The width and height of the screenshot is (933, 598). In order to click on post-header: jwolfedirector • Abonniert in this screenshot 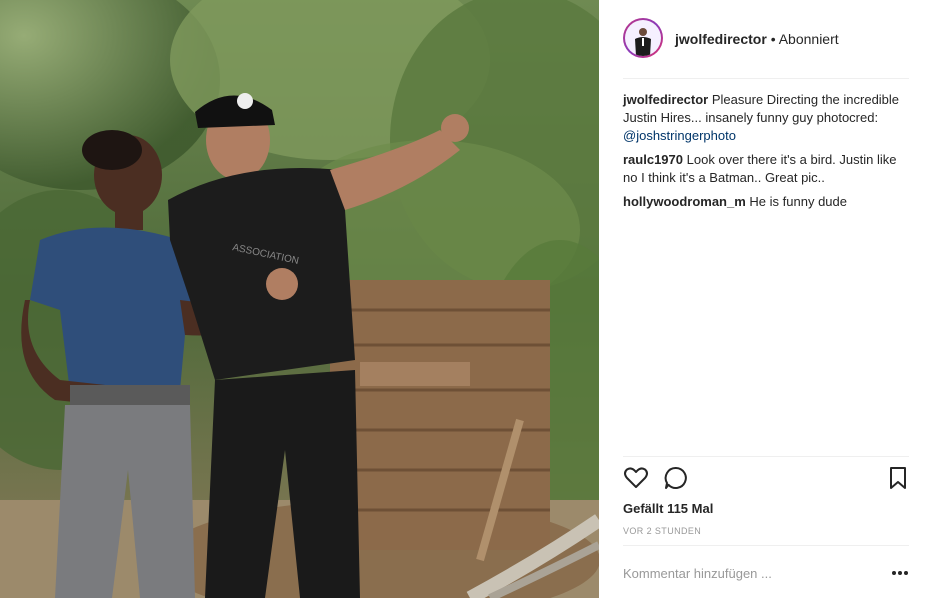, I will do `click(766, 39)`.